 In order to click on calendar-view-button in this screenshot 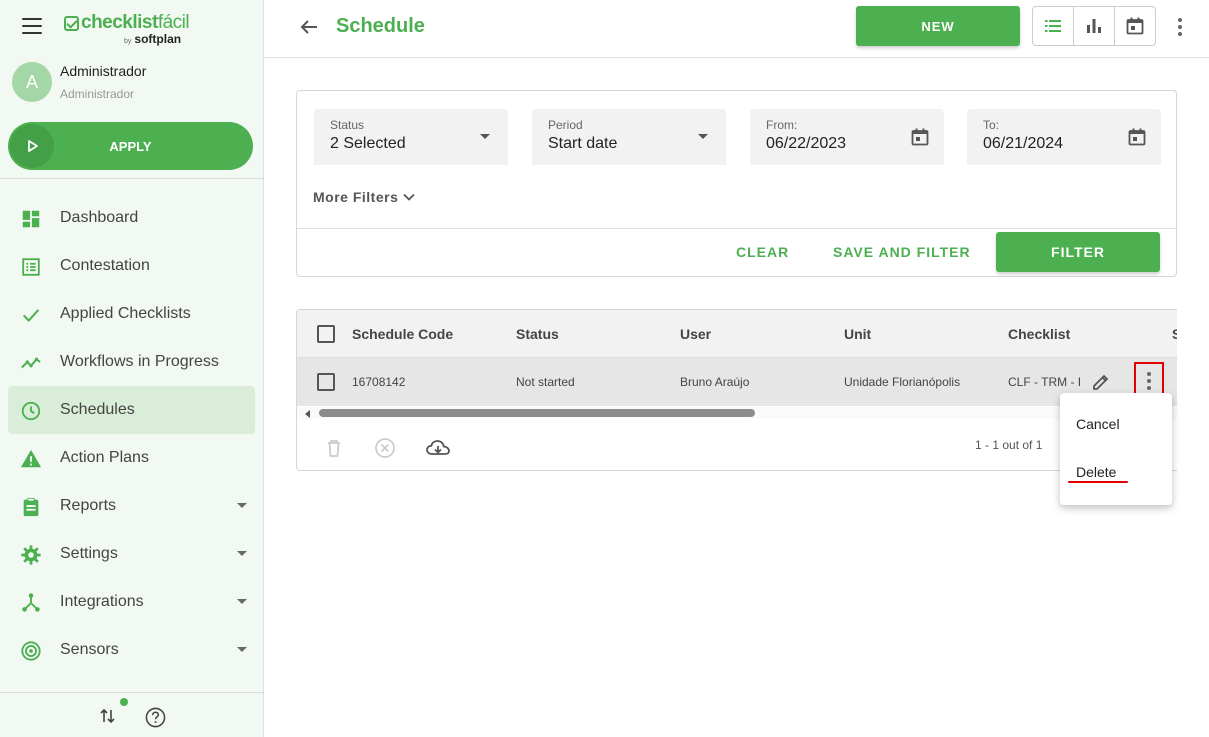, I will do `click(1135, 26)`.